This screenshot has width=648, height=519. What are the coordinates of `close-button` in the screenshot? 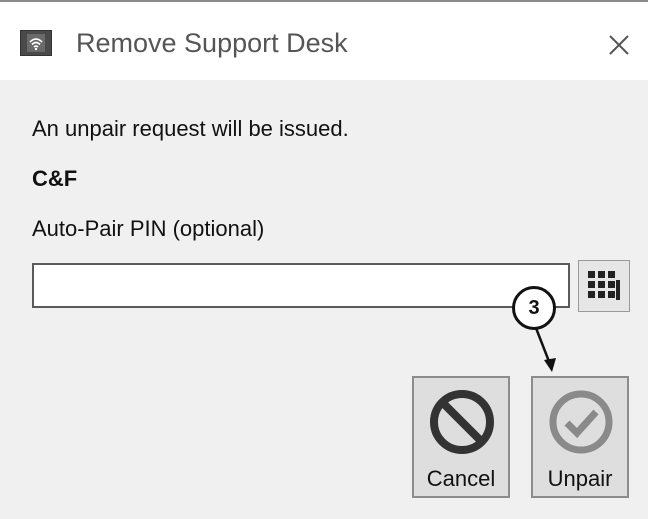 It's located at (619, 45).